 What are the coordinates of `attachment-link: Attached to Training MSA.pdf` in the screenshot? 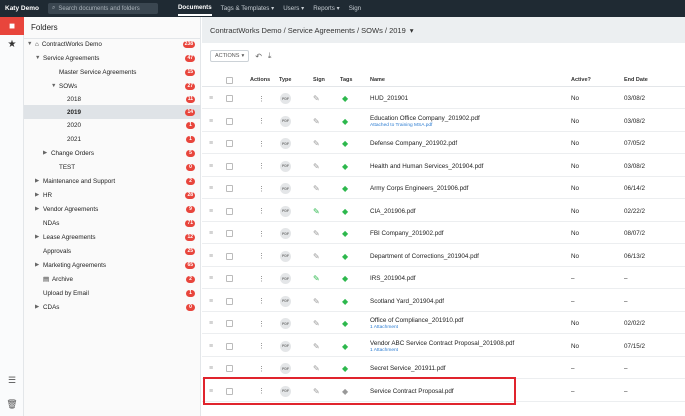 It's located at (401, 125).